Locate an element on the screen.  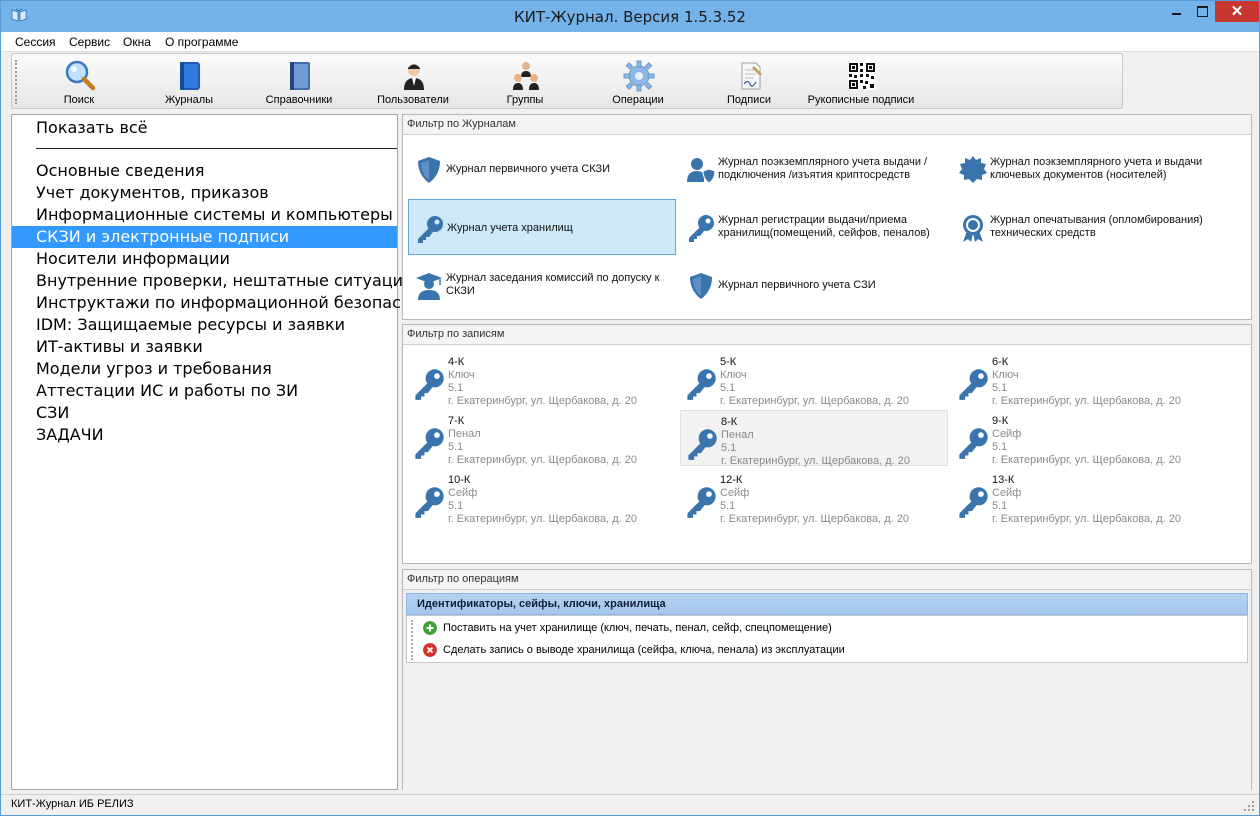
users-button: Пользователи is located at coordinates (413, 82).